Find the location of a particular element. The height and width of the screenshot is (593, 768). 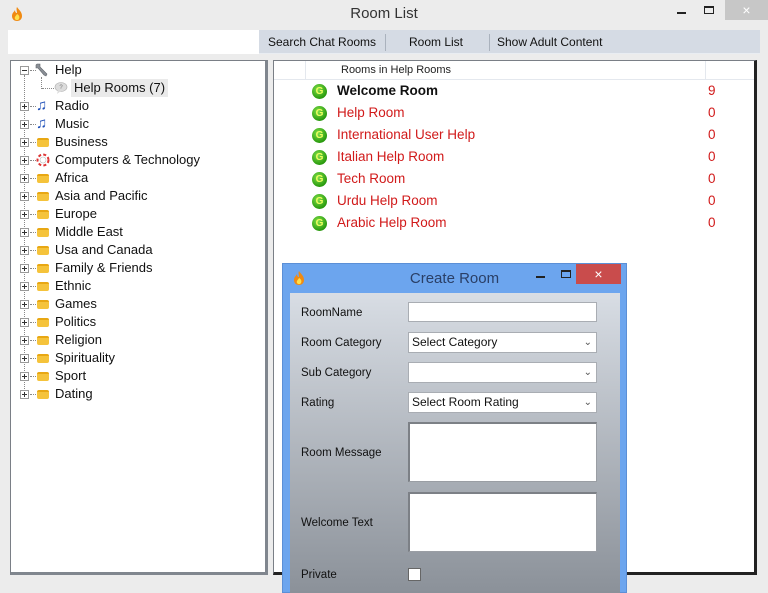

window-title: Room List is located at coordinates (384, 13).